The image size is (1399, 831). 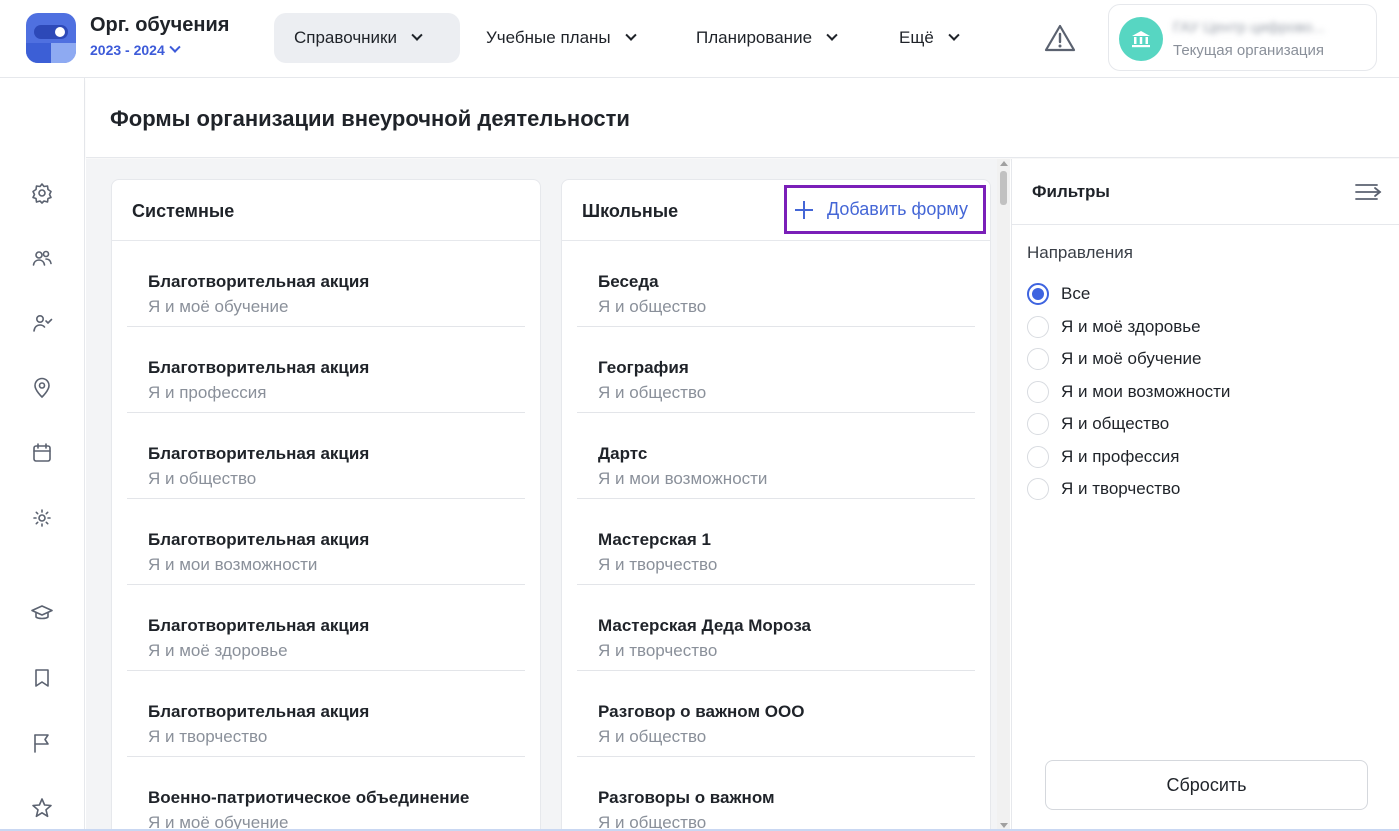 I want to click on radio-label: Я и моё обучение, so click(x=1131, y=359).